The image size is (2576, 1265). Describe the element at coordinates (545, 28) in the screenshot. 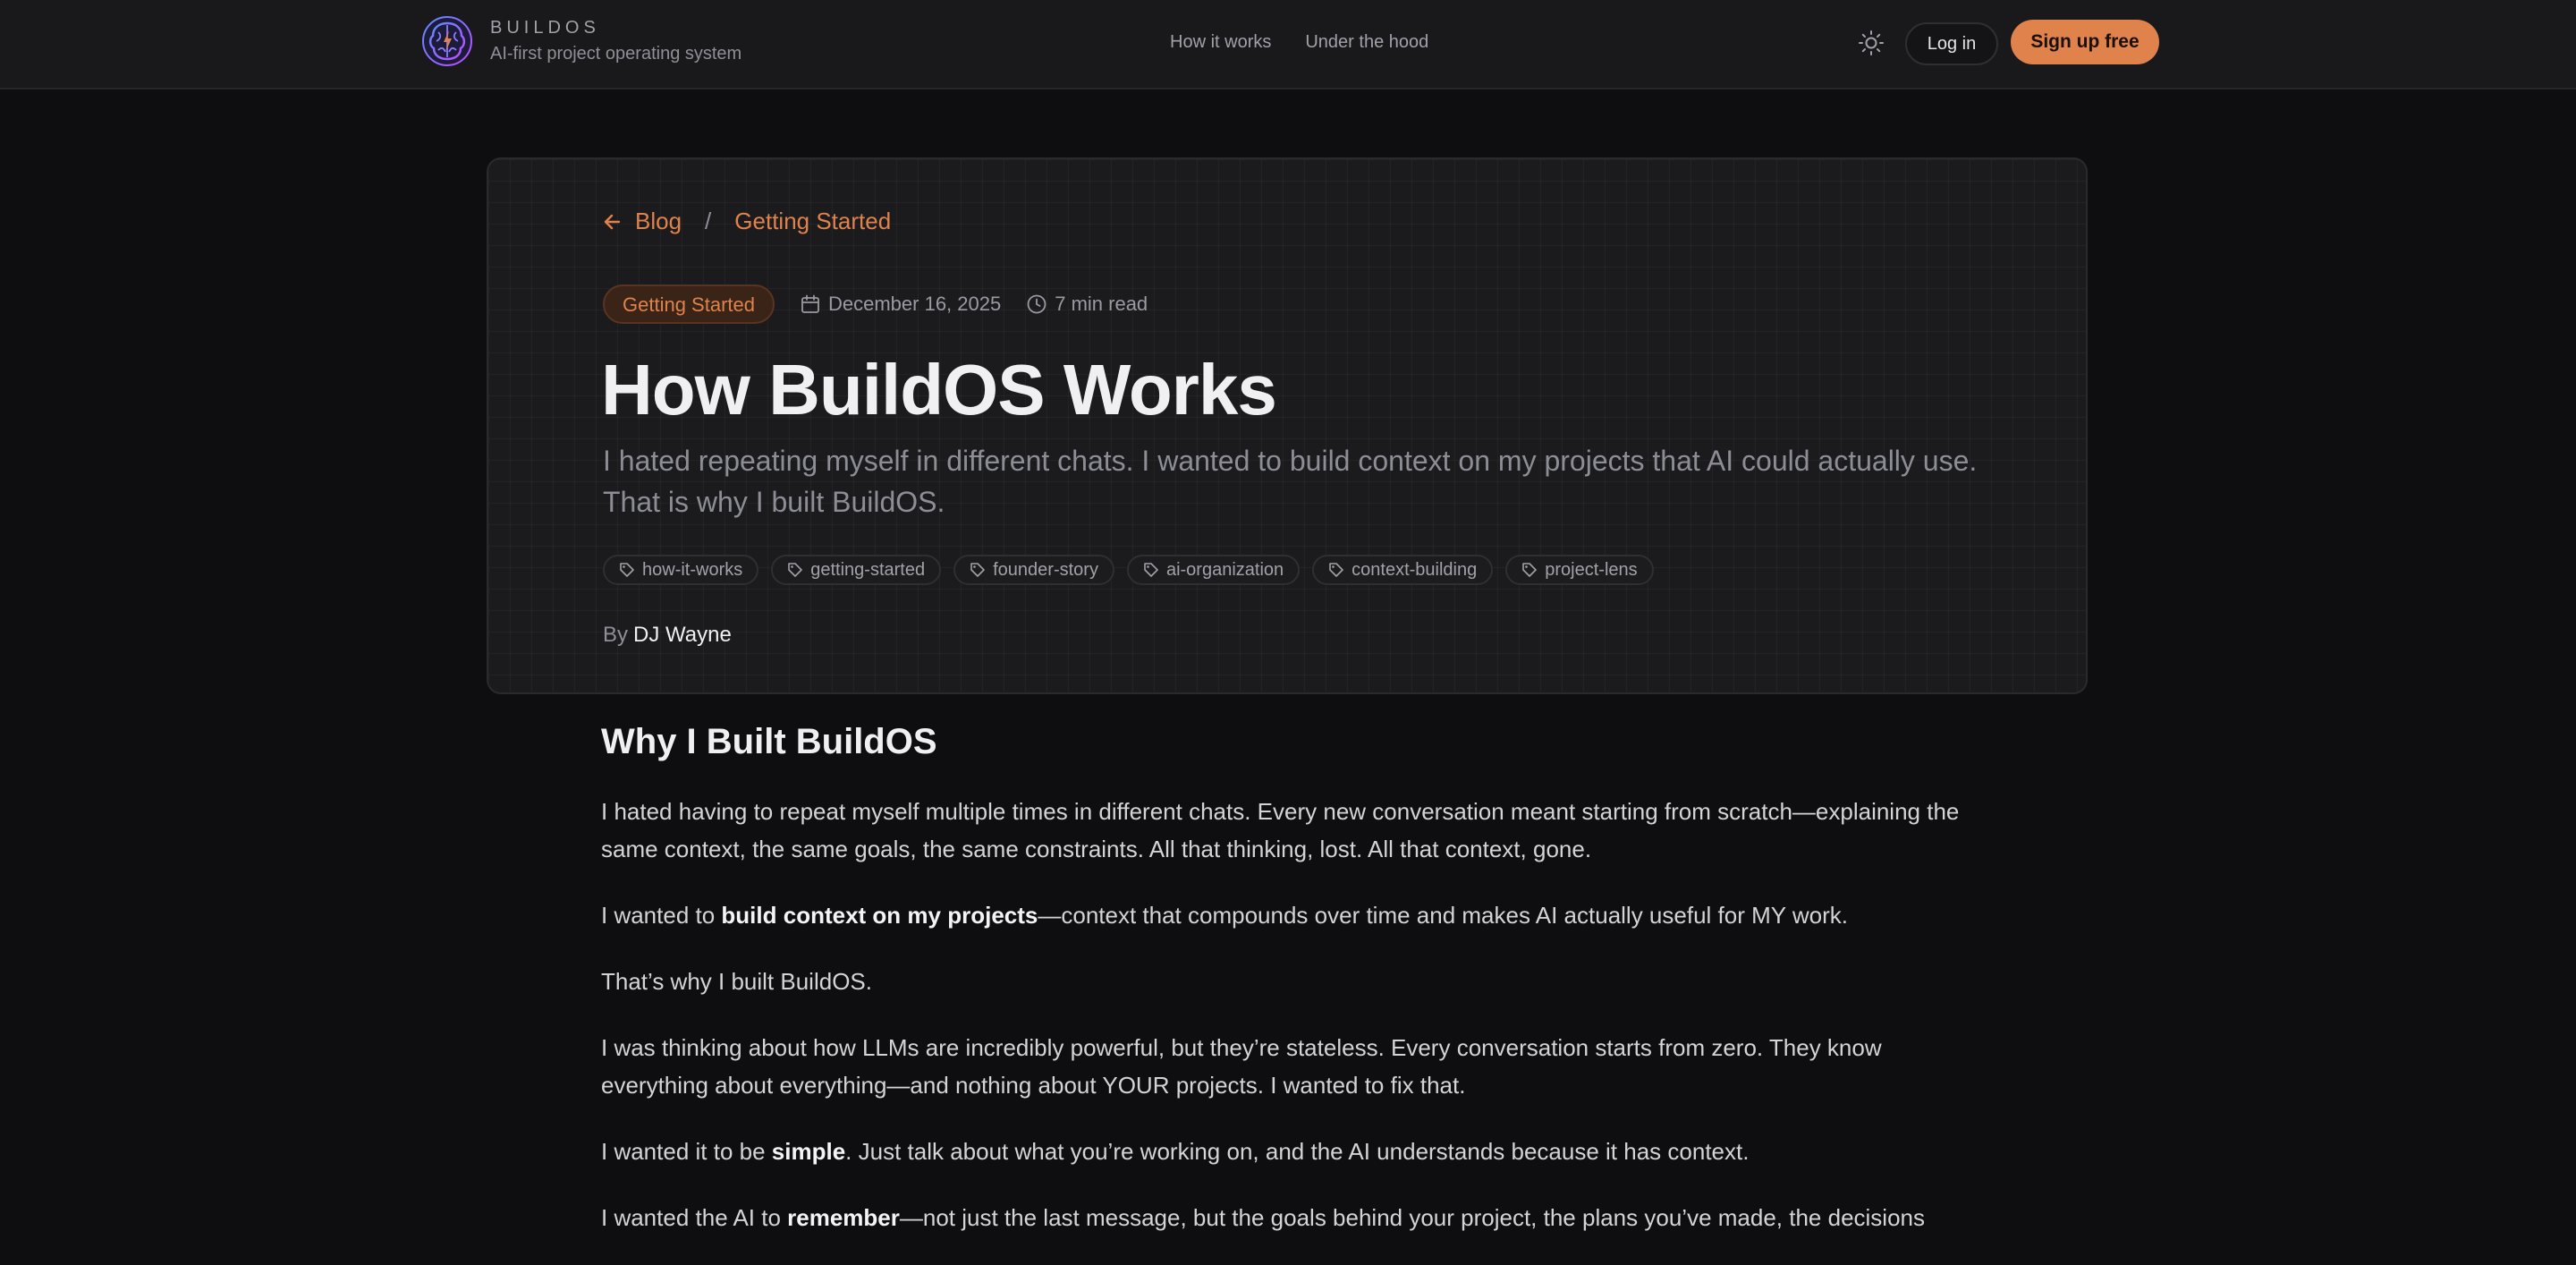

I see `brand-name: BUILDOS` at that location.